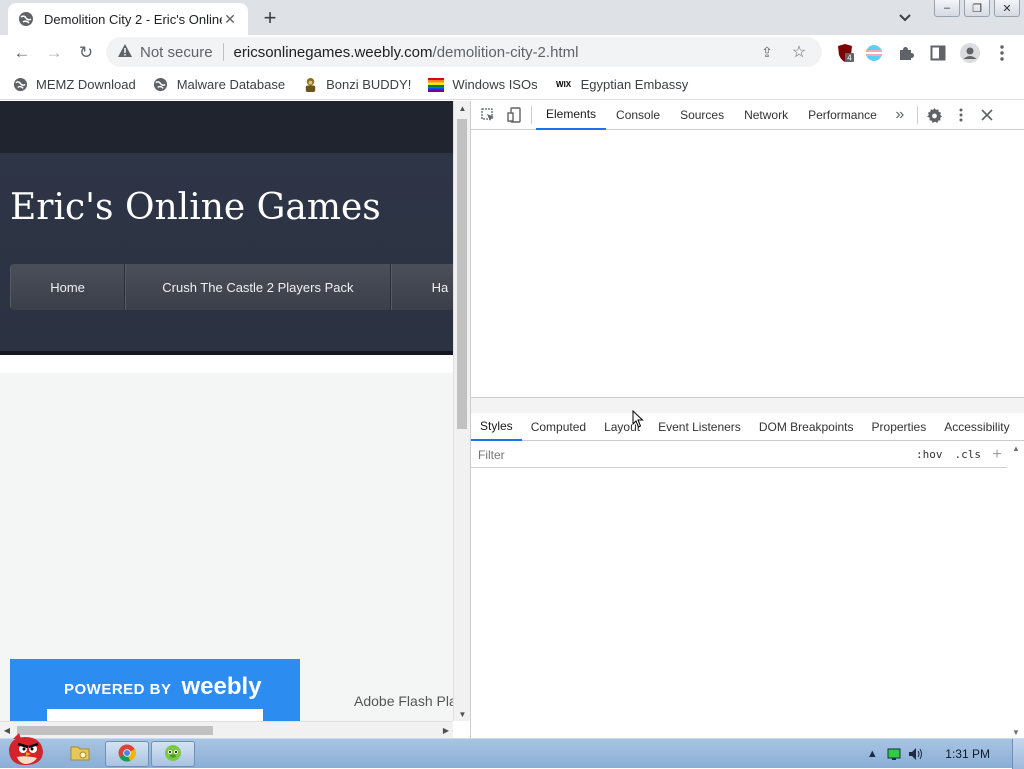 Image resolution: width=1024 pixels, height=769 pixels. What do you see at coordinates (1002, 53) in the screenshot?
I see `chrome-menu-icon` at bounding box center [1002, 53].